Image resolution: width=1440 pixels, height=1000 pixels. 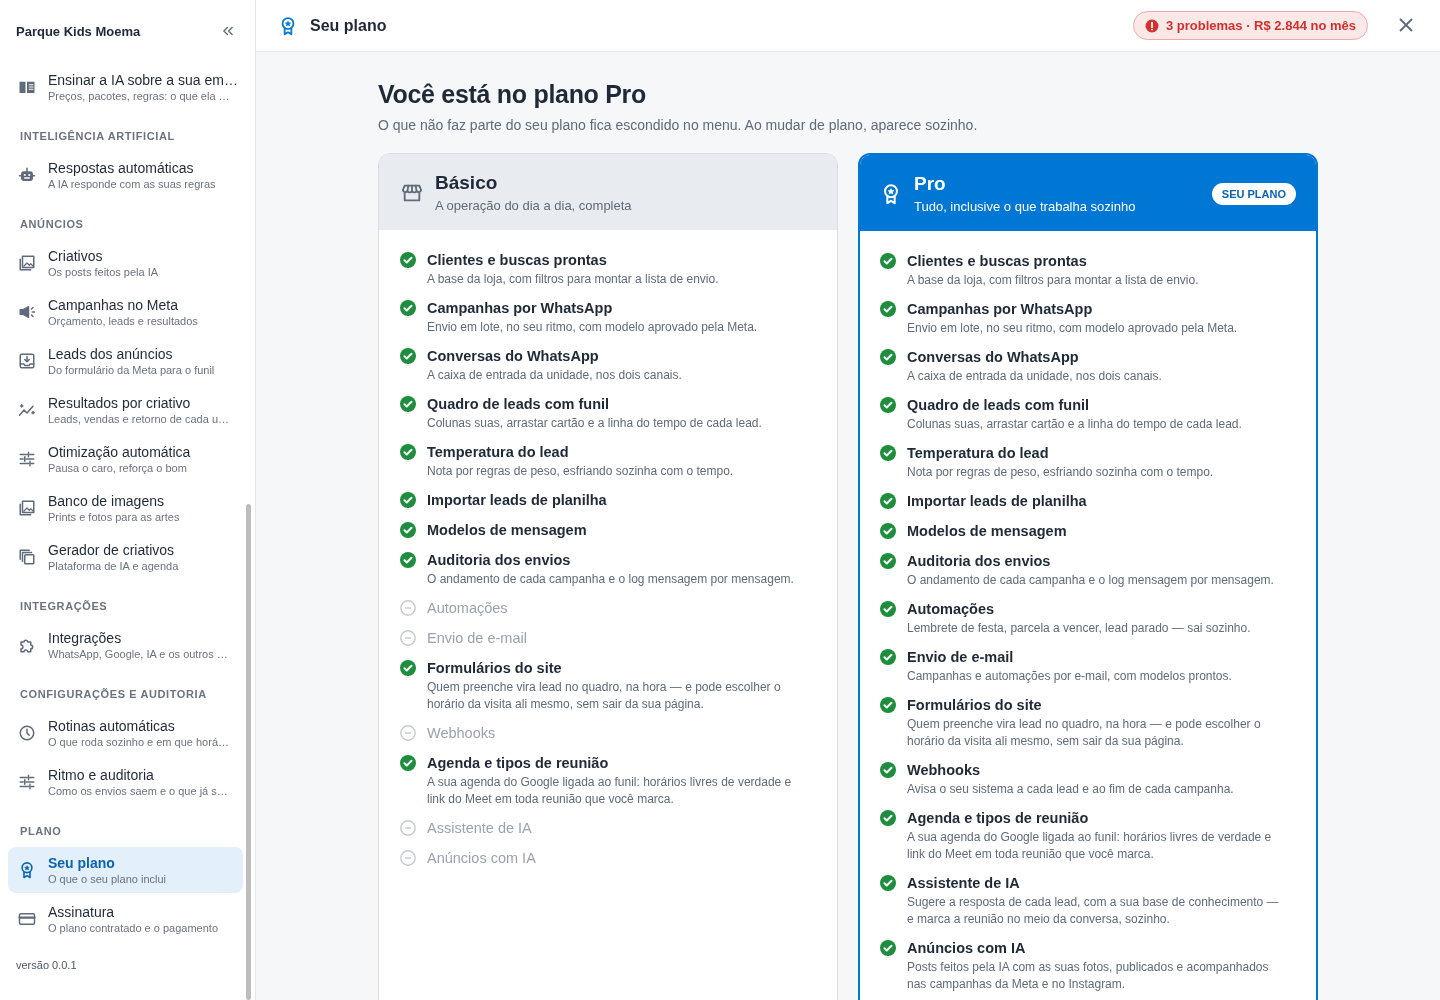 I want to click on item-subtitle: A IA responde com as suas regras, so click(x=132, y=184).